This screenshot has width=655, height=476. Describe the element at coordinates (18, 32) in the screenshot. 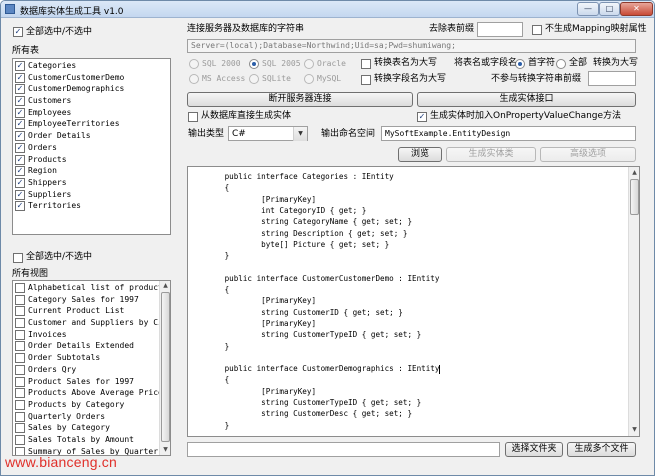

I see `select-all-tables-checkbox: ✓` at that location.